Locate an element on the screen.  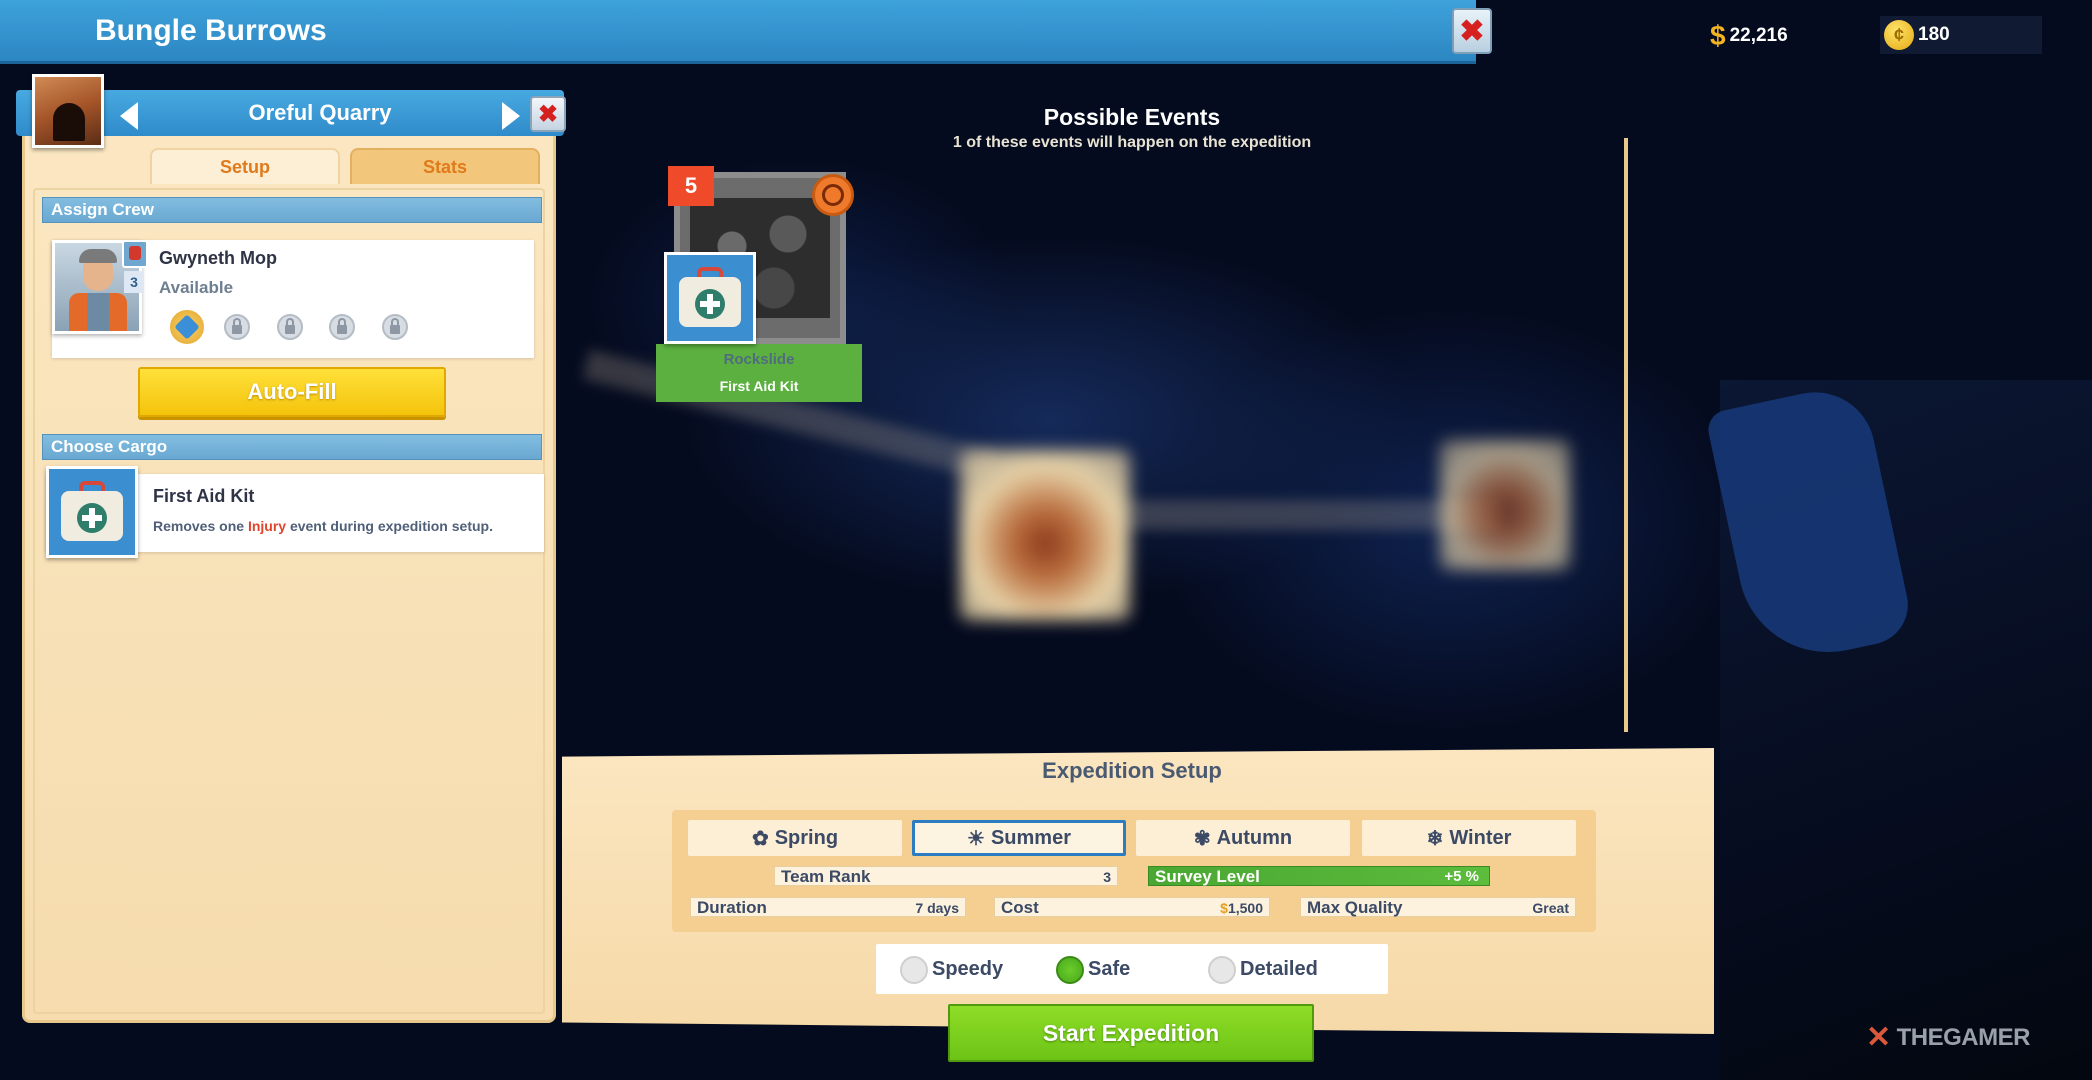
crew-class-icon is located at coordinates (135, 254).